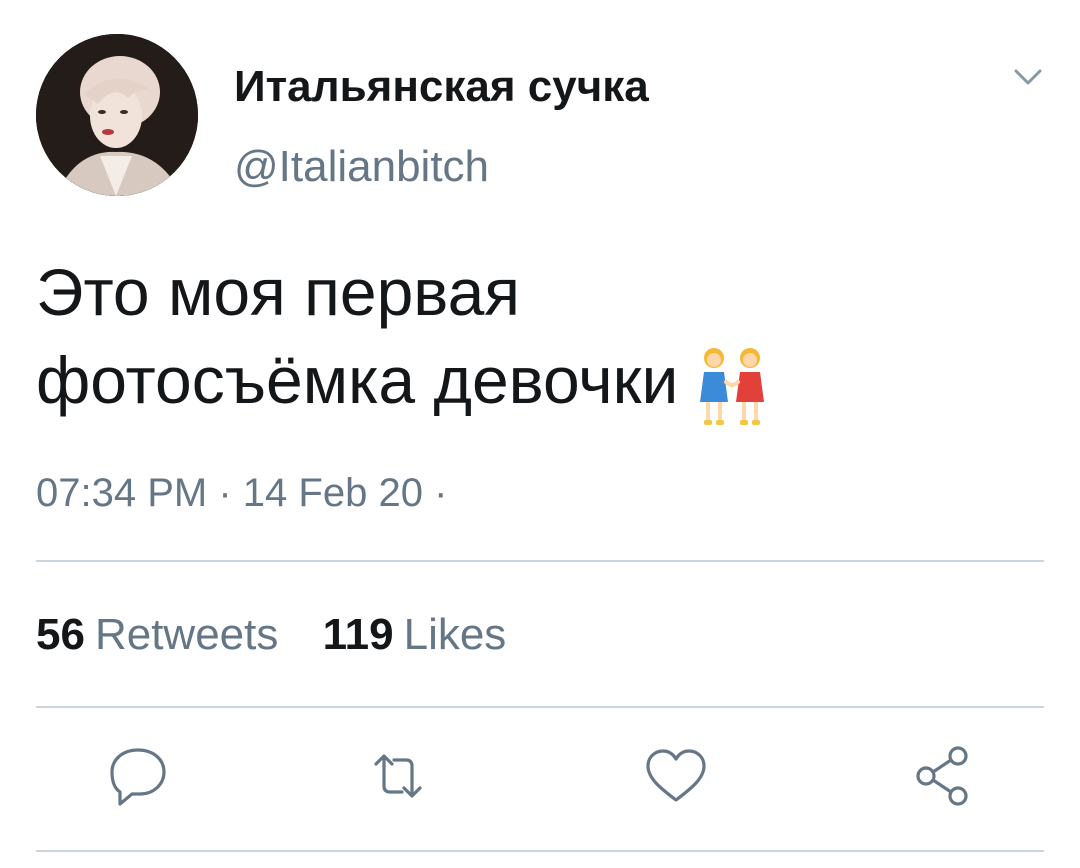  Describe the element at coordinates (1028, 77) in the screenshot. I see `chevron-down-icon` at that location.